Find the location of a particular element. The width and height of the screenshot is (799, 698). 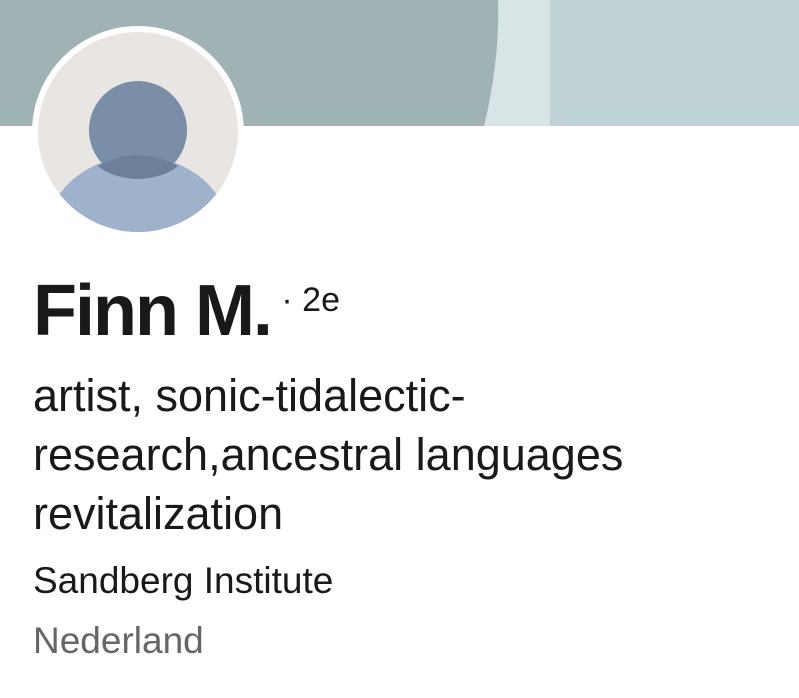

profile-organization: Sandberg Institute is located at coordinates (183, 581).